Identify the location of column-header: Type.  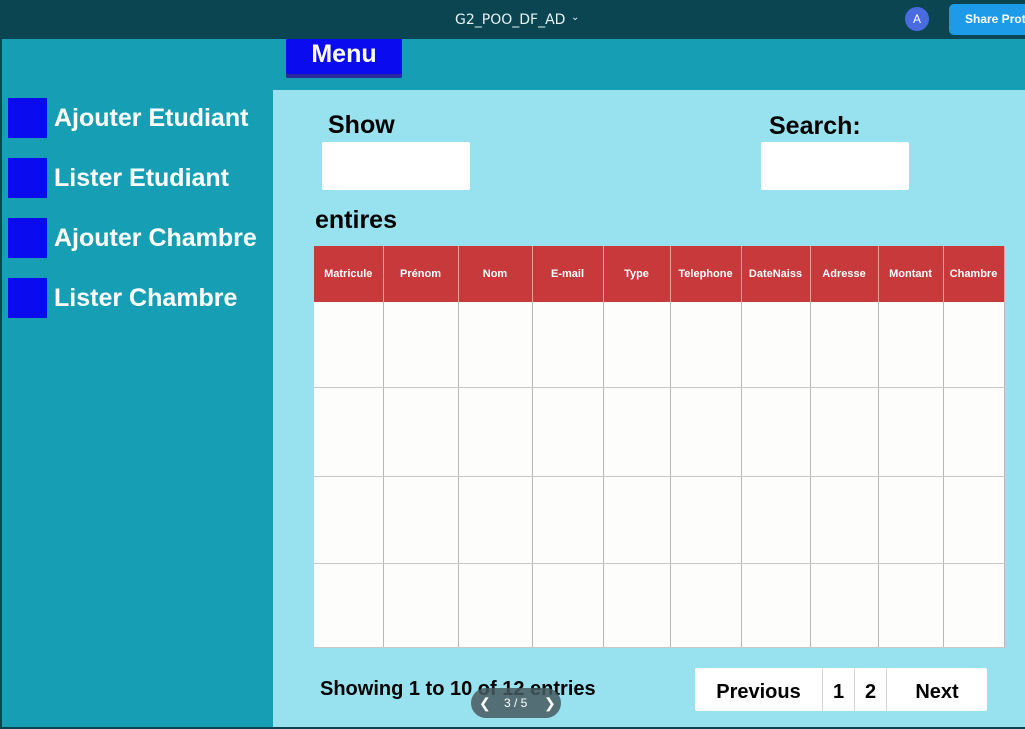
(637, 274).